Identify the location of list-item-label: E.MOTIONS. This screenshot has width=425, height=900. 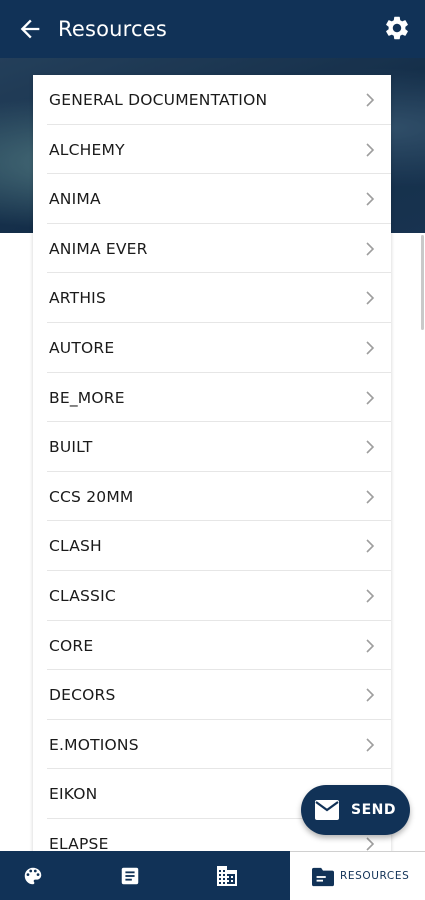
(94, 744).